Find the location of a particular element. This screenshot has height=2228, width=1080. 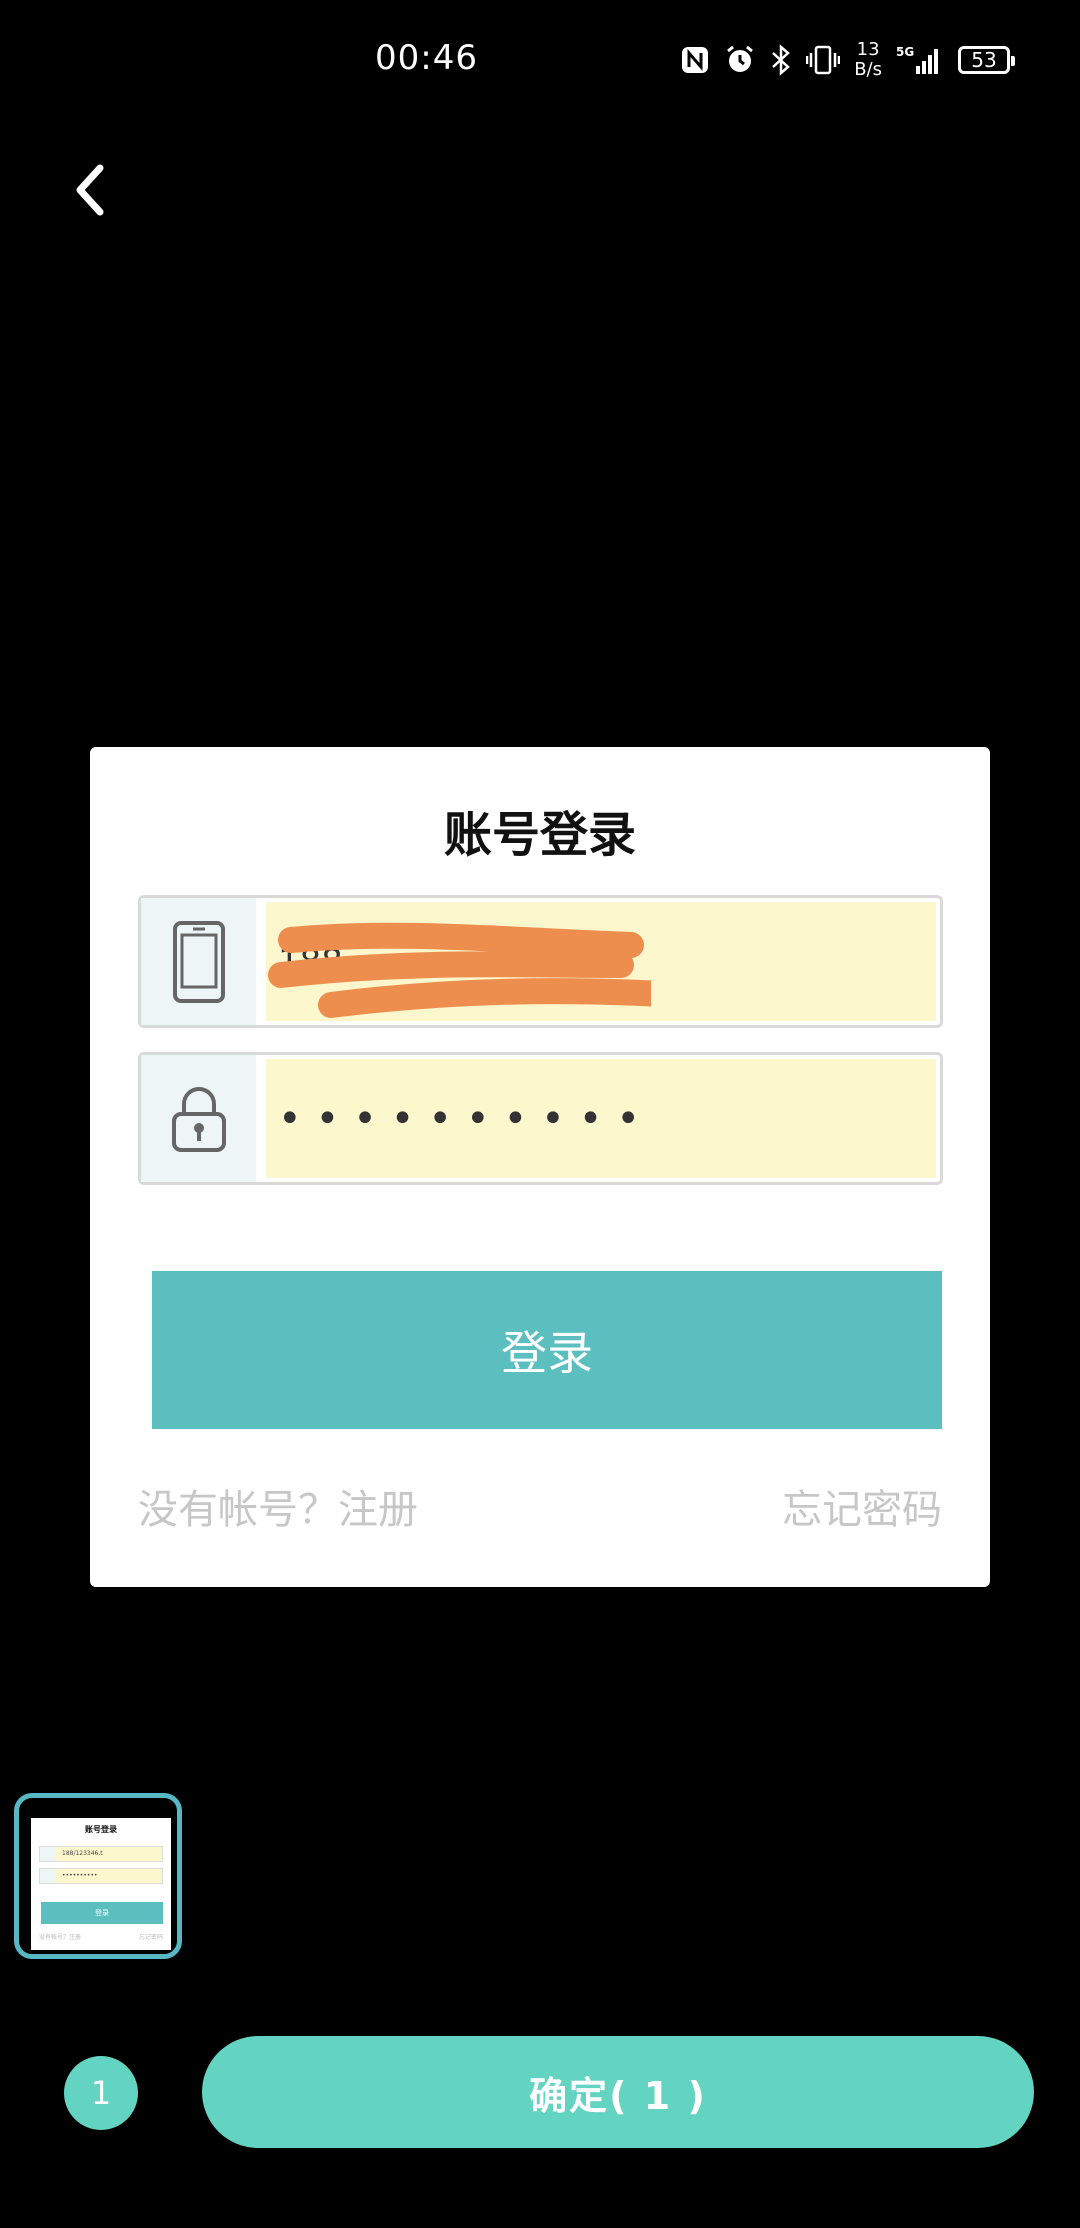

thumbnail-register-link: 没有帐号？注册 is located at coordinates (60, 1937).